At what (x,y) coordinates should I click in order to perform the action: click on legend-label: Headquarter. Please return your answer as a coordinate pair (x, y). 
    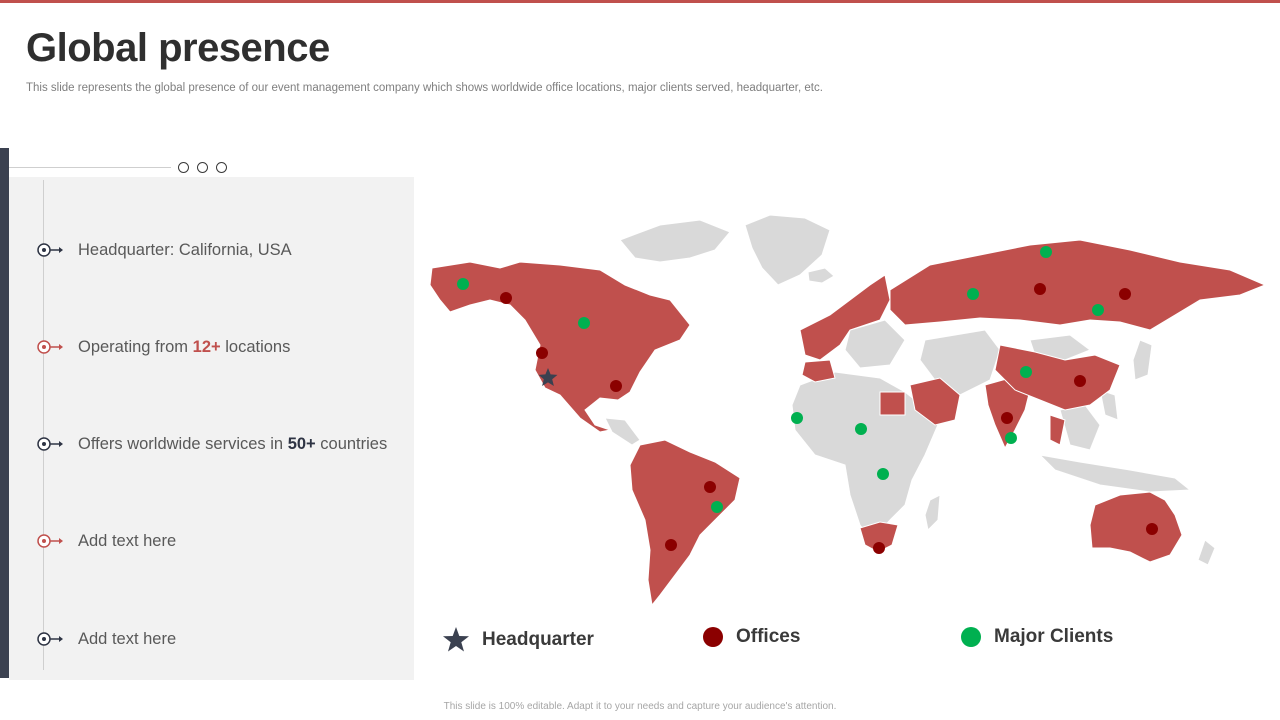
    Looking at the image, I should click on (538, 639).